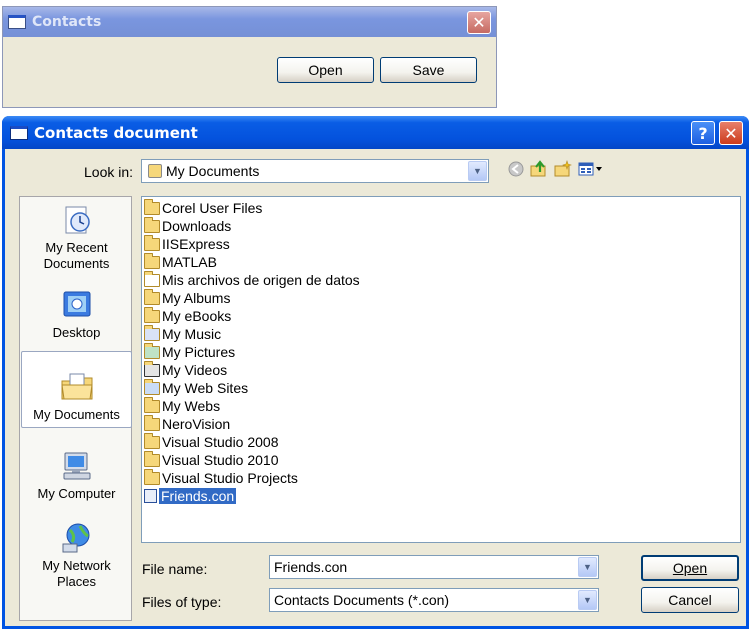 This screenshot has height=631, width=752. I want to click on contacts-titlebar: Contacts ✕, so click(249, 22).